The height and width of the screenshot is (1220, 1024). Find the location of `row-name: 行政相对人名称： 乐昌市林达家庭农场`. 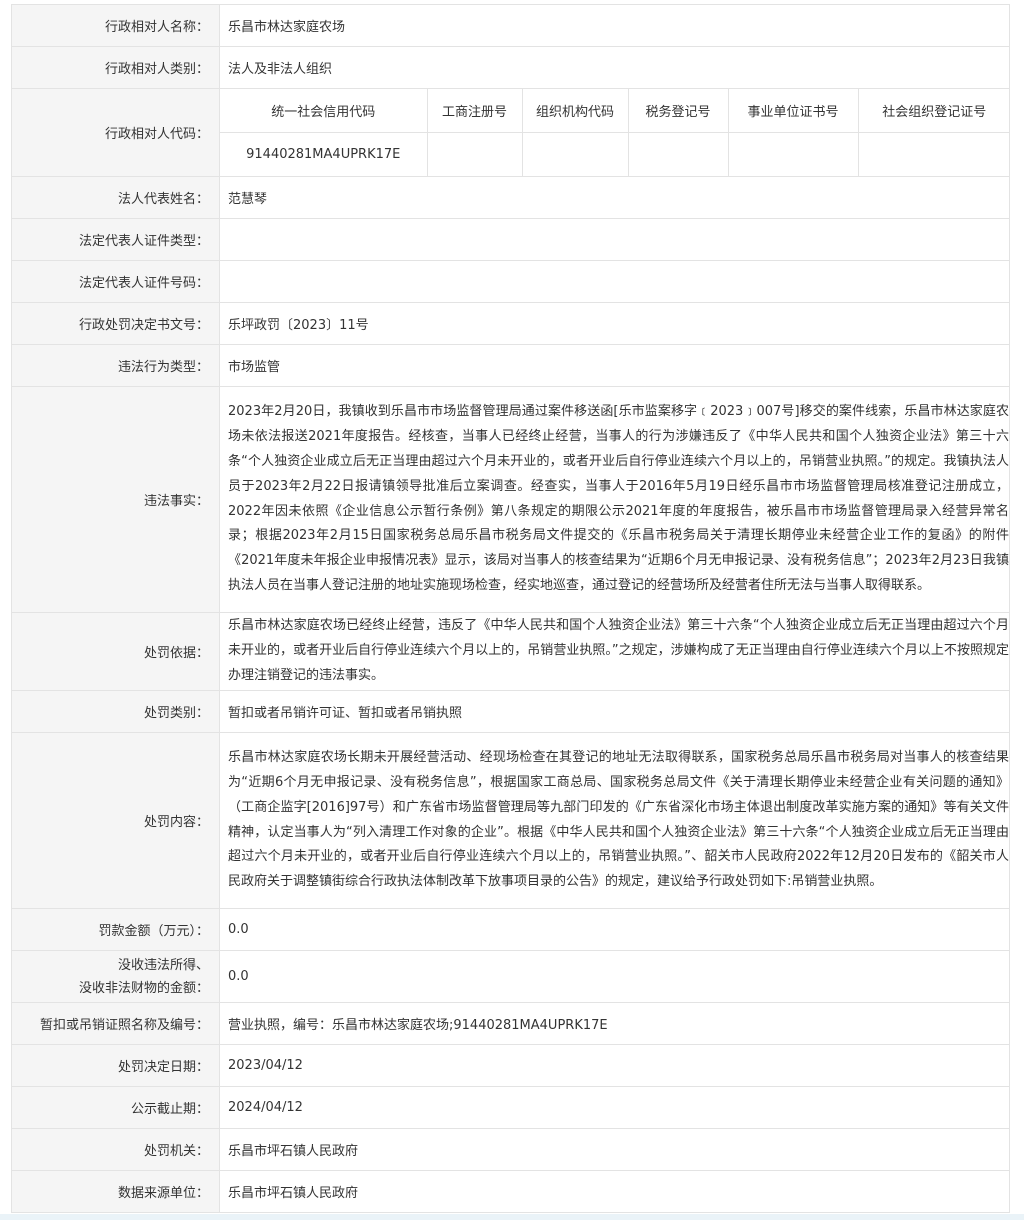

row-name: 行政相对人名称： 乐昌市林达家庭农场 is located at coordinates (510, 25).